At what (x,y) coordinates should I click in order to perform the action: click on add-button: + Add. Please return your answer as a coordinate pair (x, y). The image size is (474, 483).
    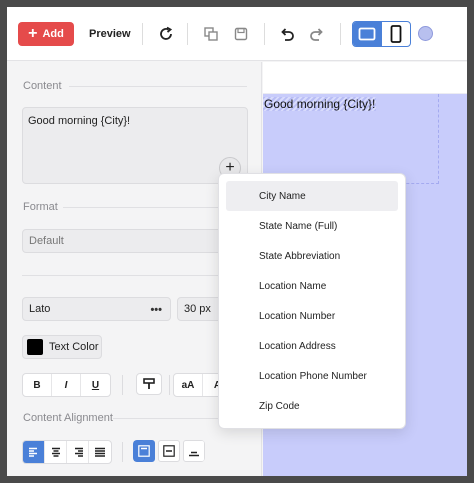
    Looking at the image, I should click on (46, 34).